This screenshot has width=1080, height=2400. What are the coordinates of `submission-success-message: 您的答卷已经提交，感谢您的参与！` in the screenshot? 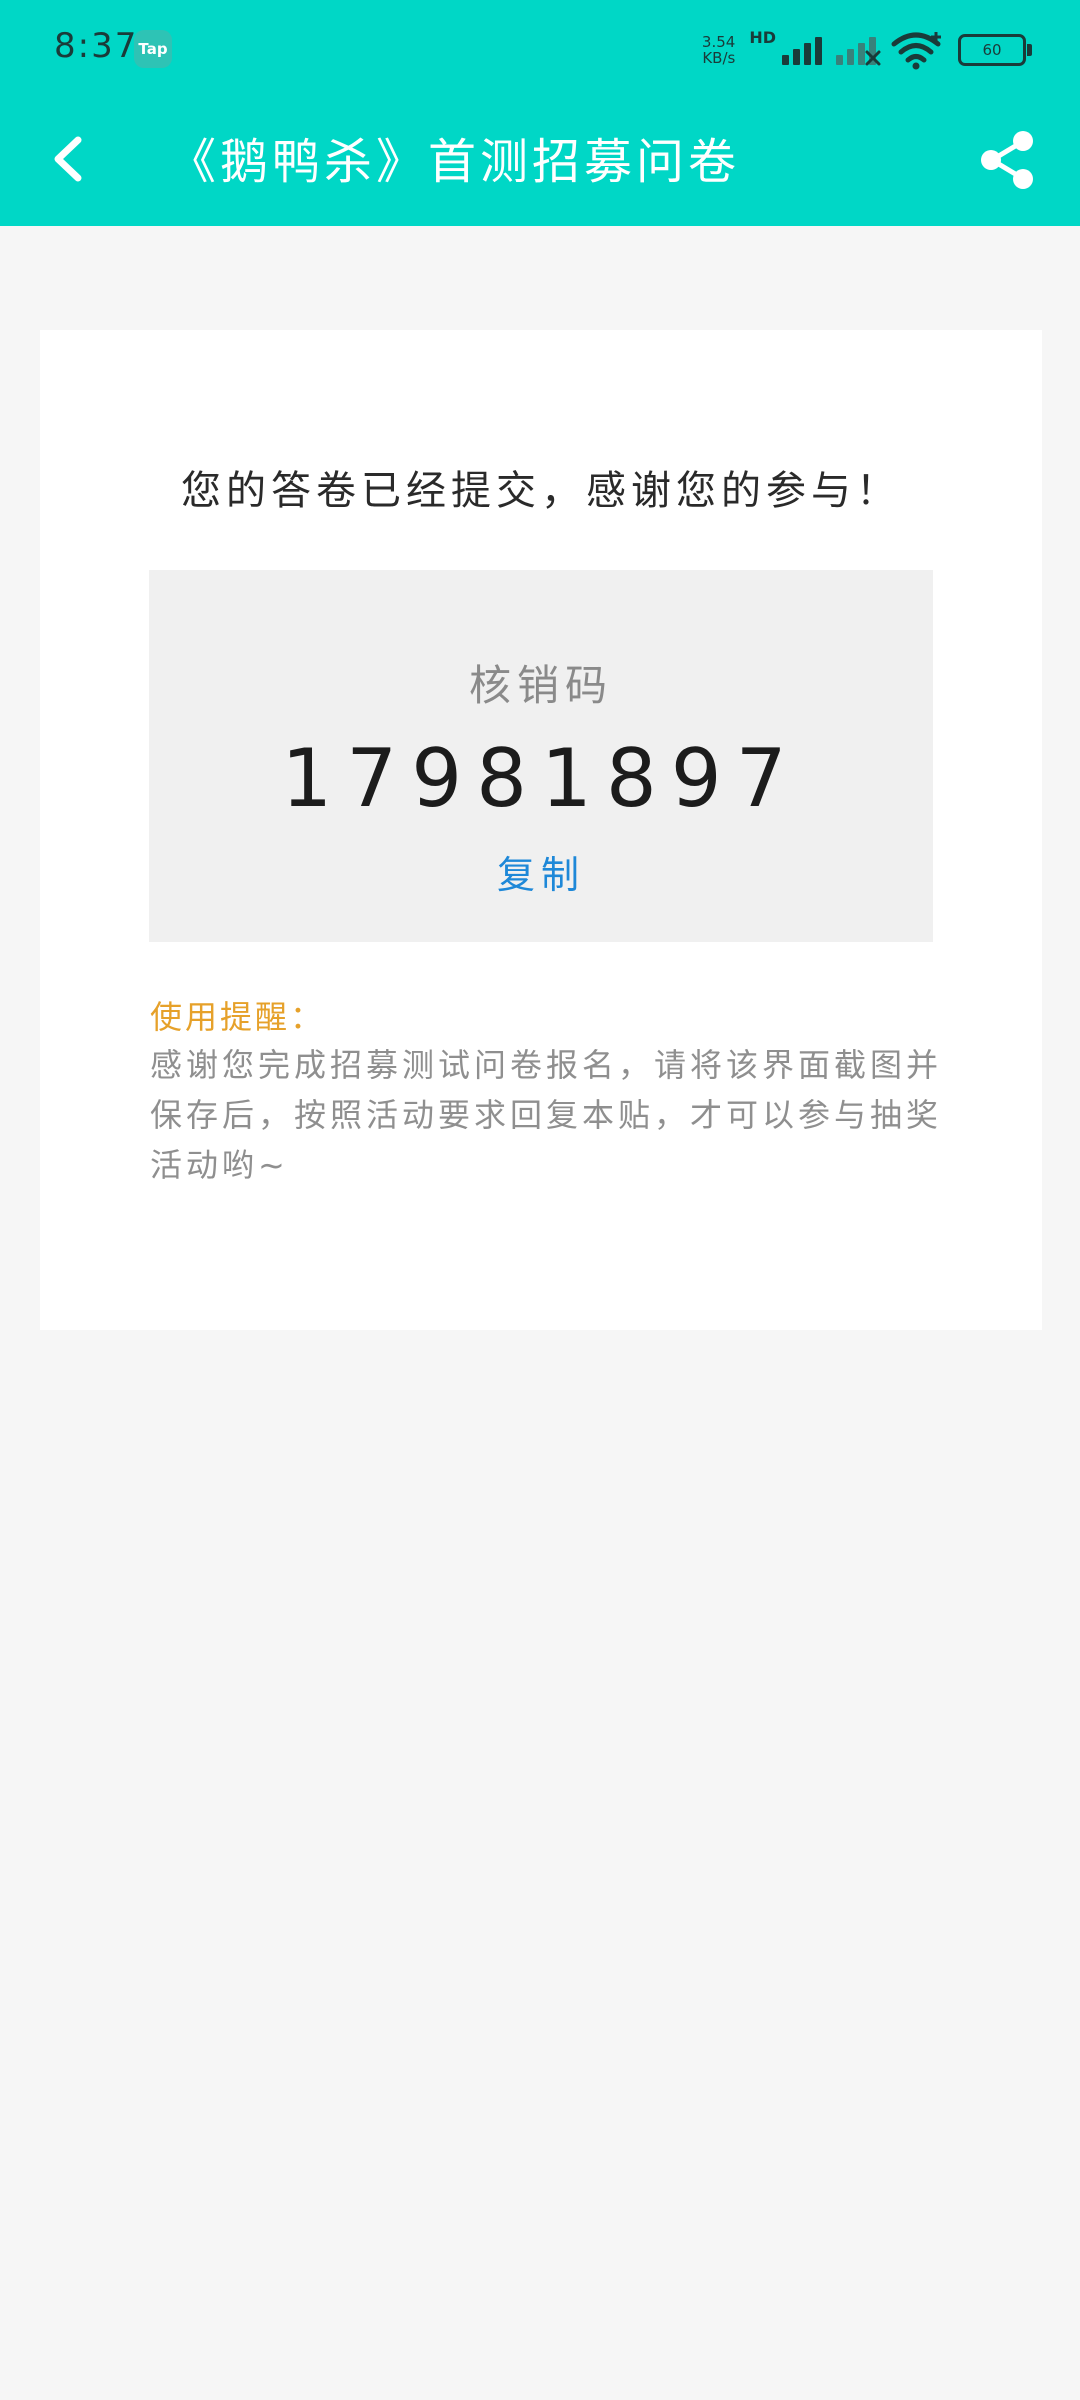 It's located at (541, 491).